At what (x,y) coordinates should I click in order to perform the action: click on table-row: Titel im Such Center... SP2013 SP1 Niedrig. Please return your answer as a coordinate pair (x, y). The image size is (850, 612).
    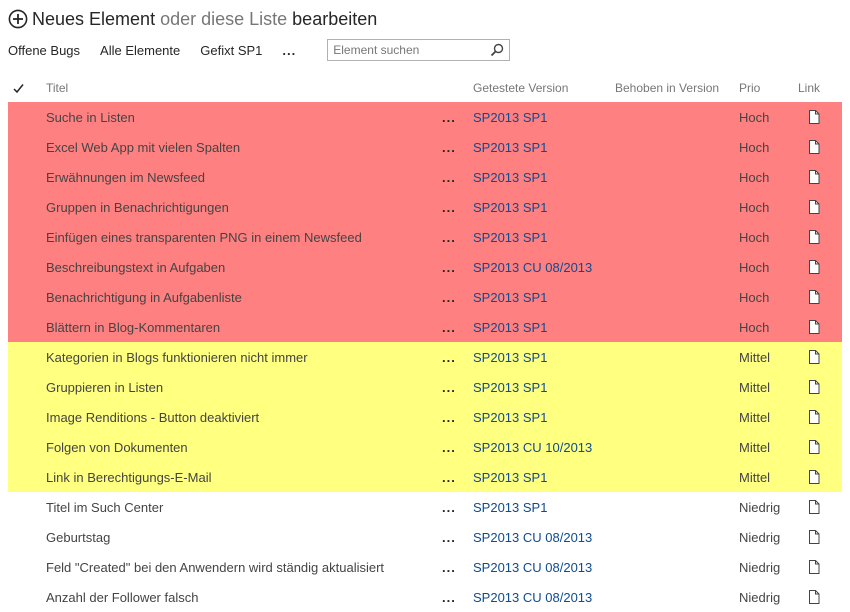
    Looking at the image, I should click on (425, 507).